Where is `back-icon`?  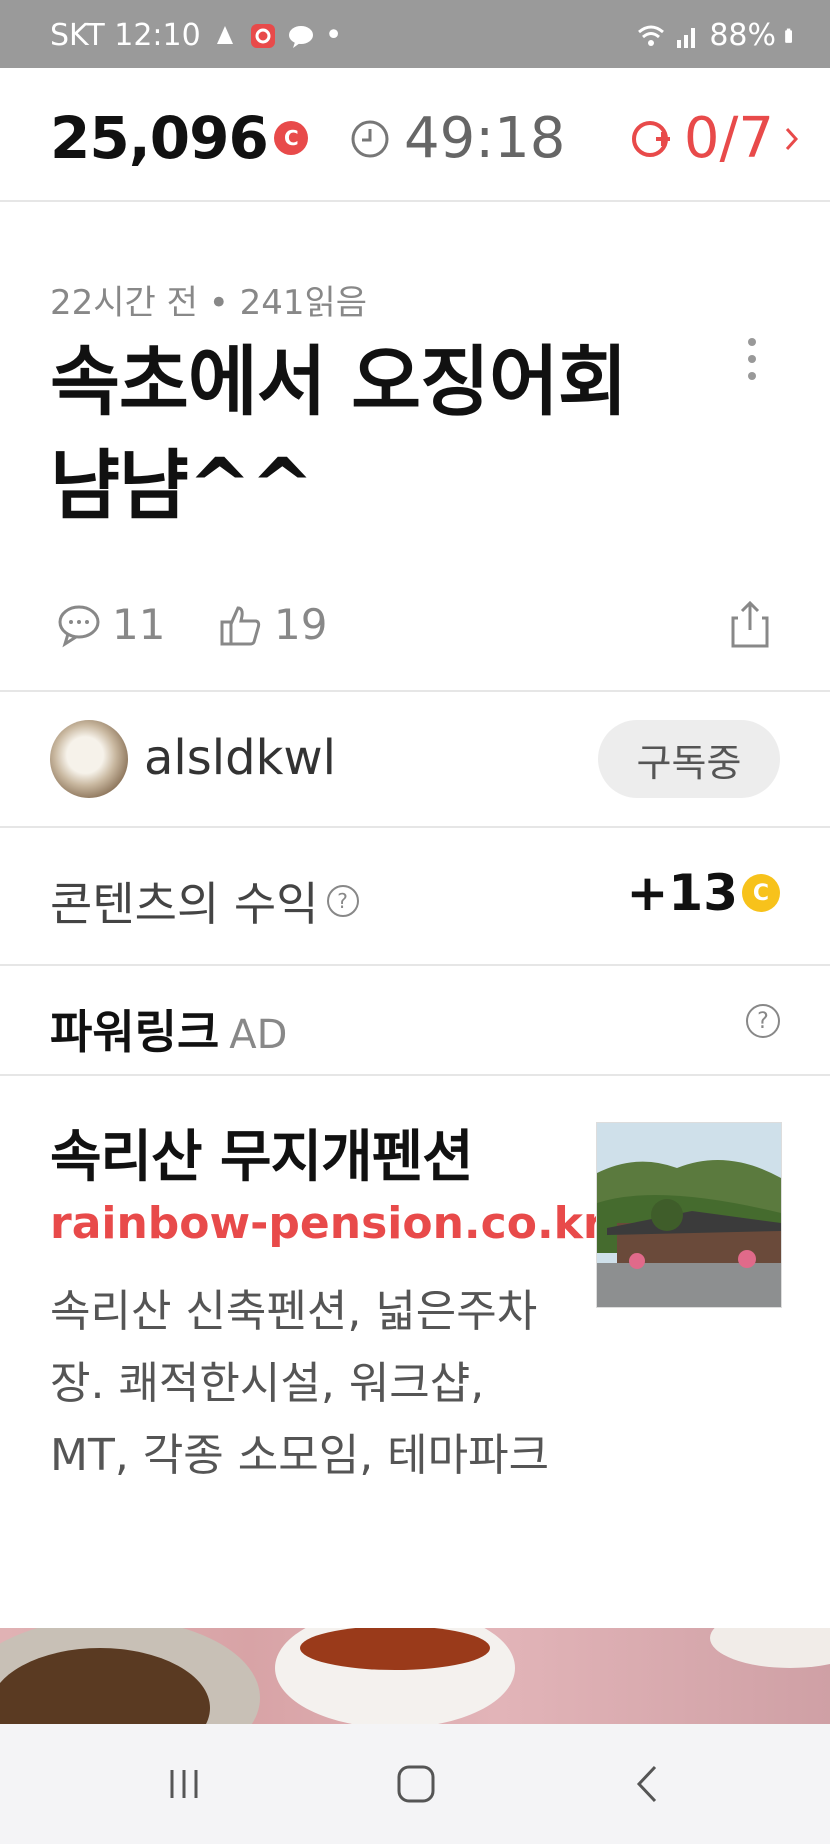
back-icon is located at coordinates (646, 1784).